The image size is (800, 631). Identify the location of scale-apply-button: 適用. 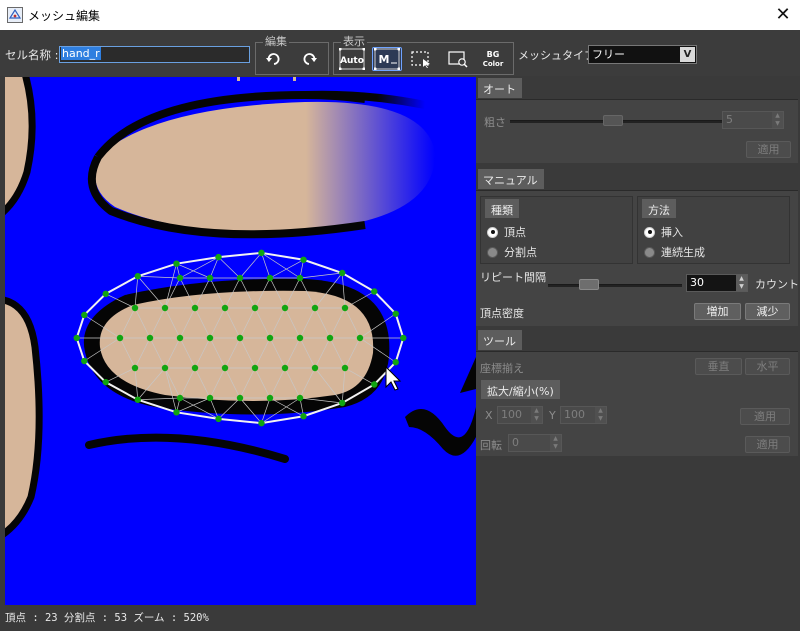
(765, 416).